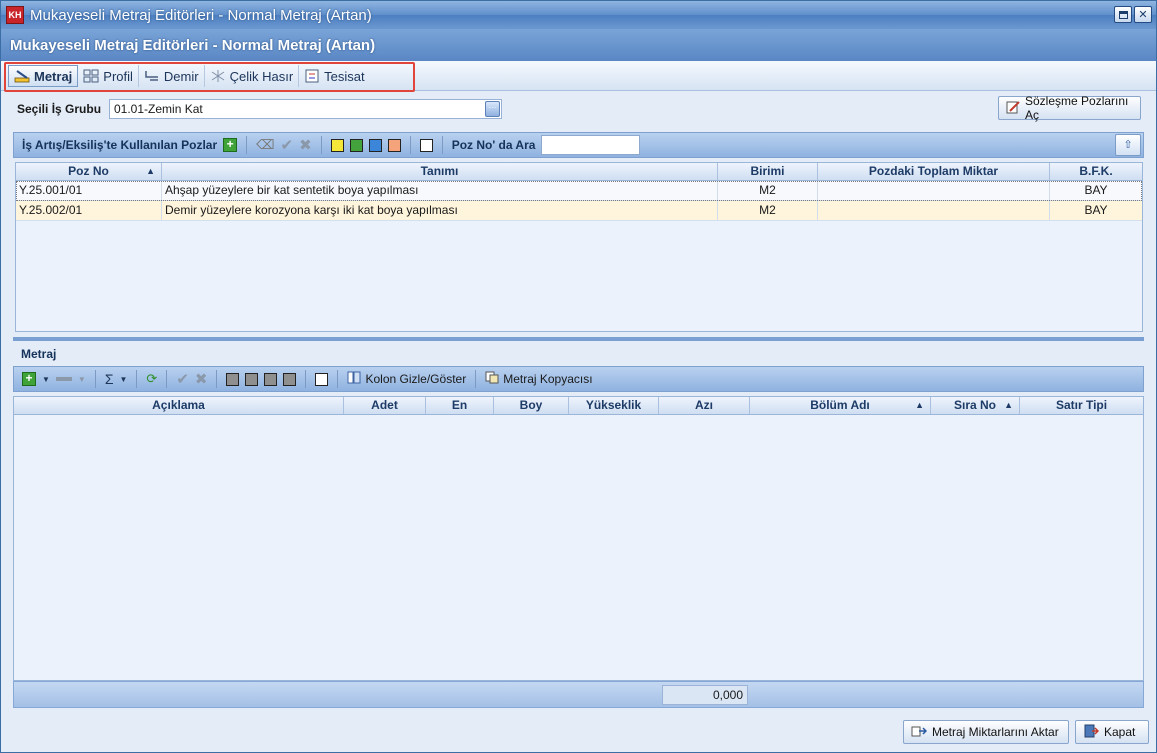  What do you see at coordinates (344, 76) in the screenshot?
I see `tab-tesisat-label: Tesisat` at bounding box center [344, 76].